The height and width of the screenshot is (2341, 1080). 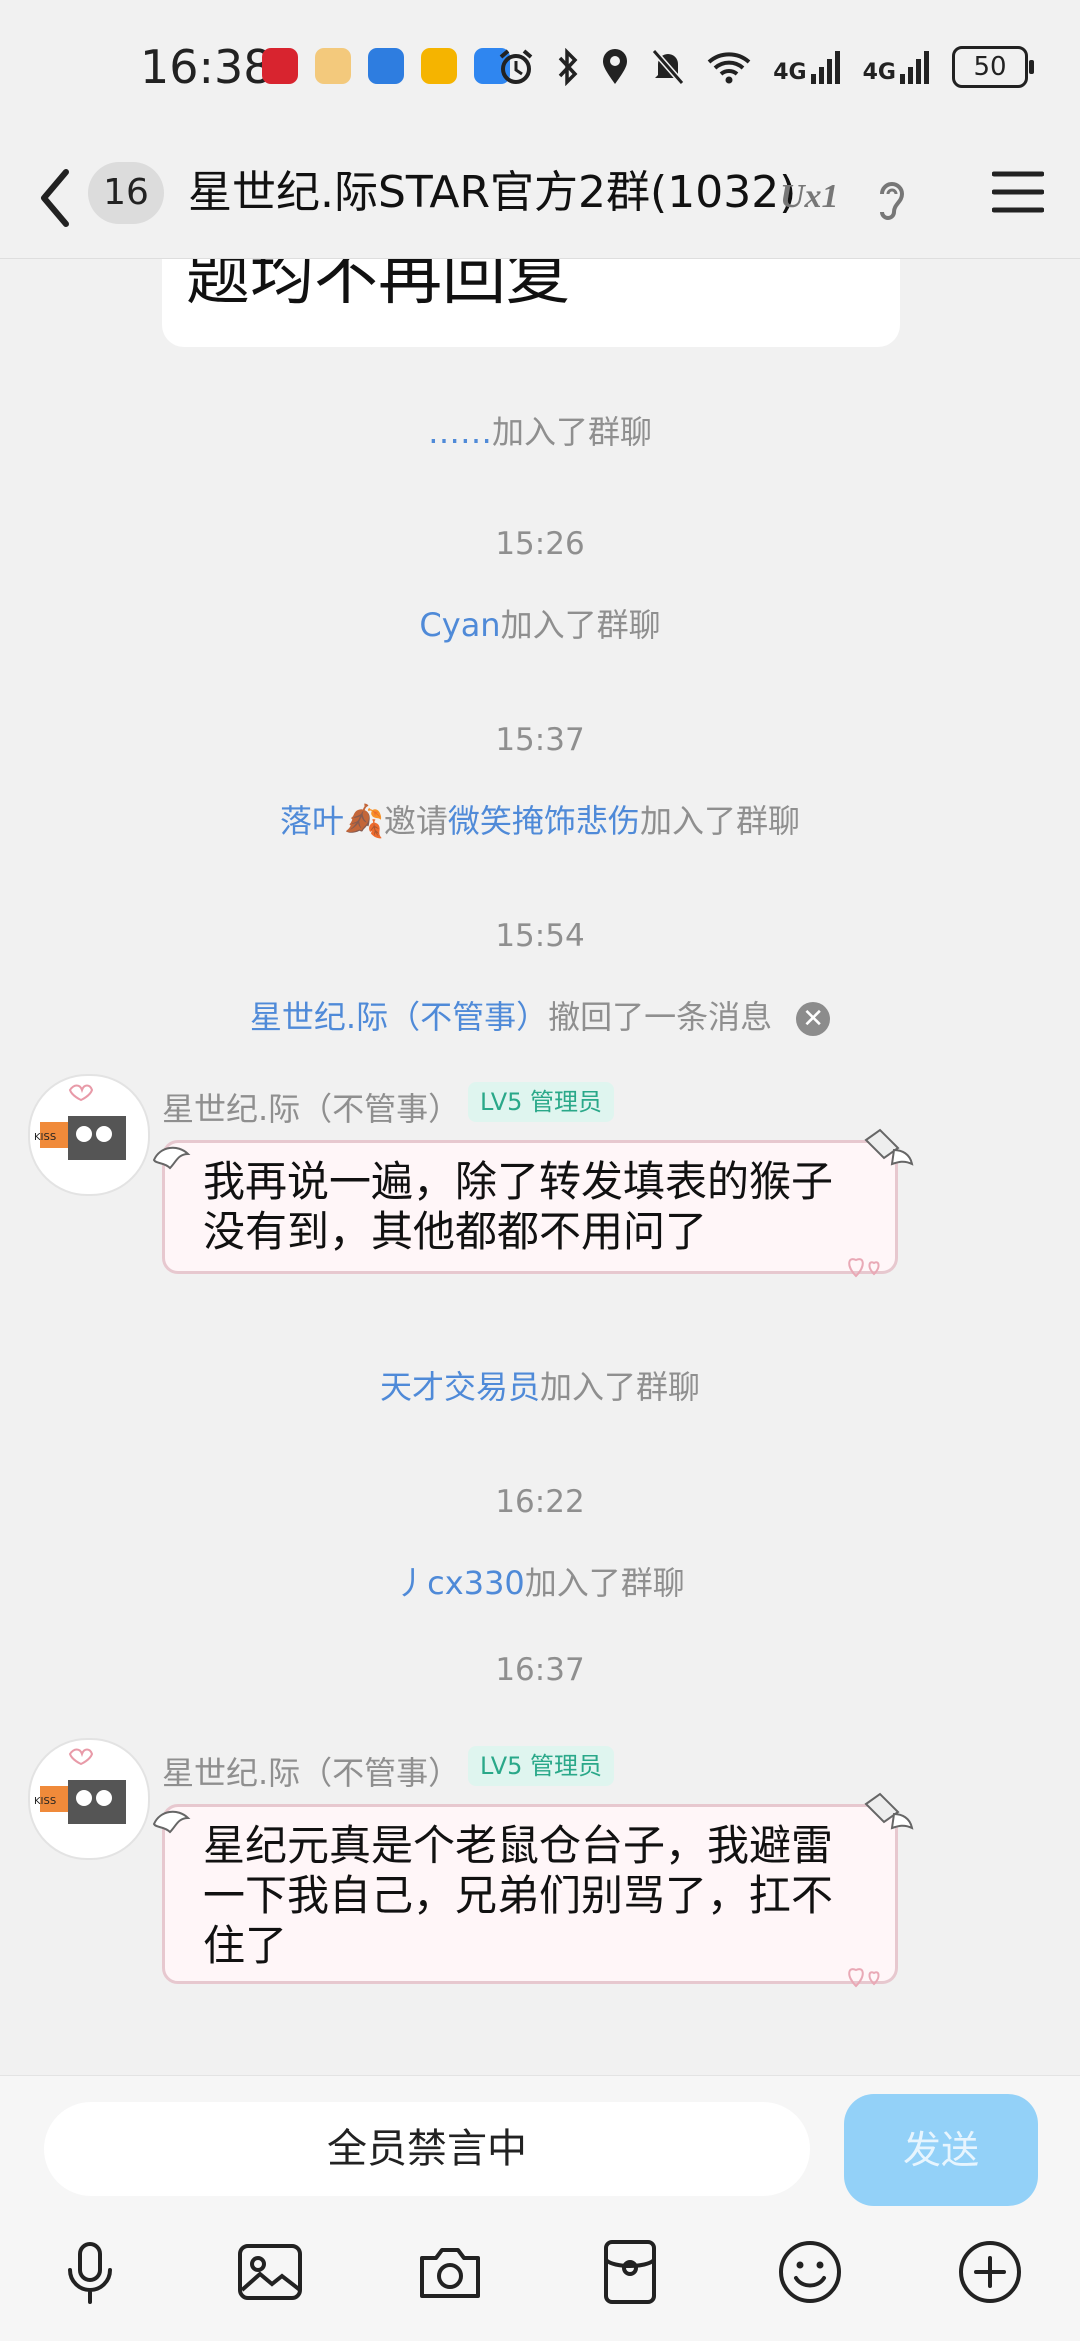 I want to click on weibo-icon, so click(x=439, y=66).